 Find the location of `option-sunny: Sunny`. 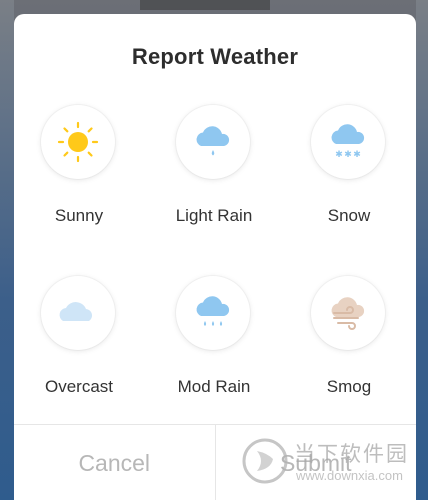

option-sunny: Sunny is located at coordinates (79, 175).